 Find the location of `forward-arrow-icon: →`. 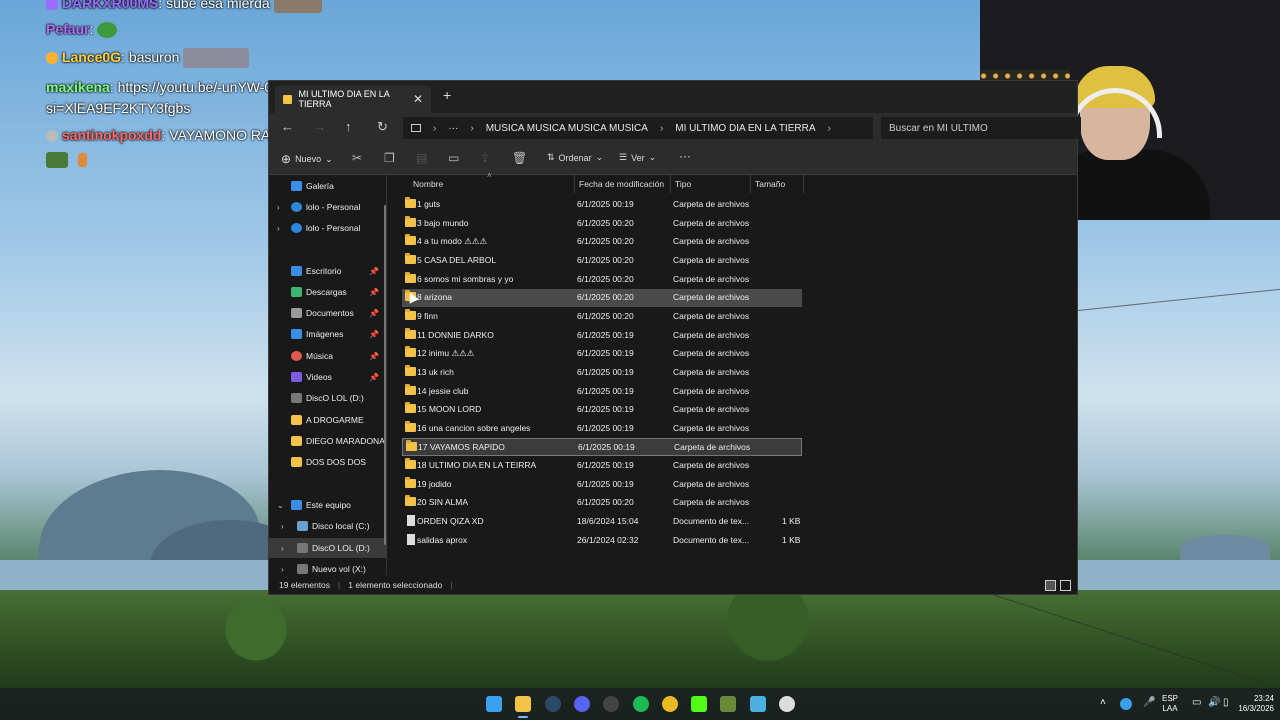

forward-arrow-icon: → is located at coordinates (319, 126).